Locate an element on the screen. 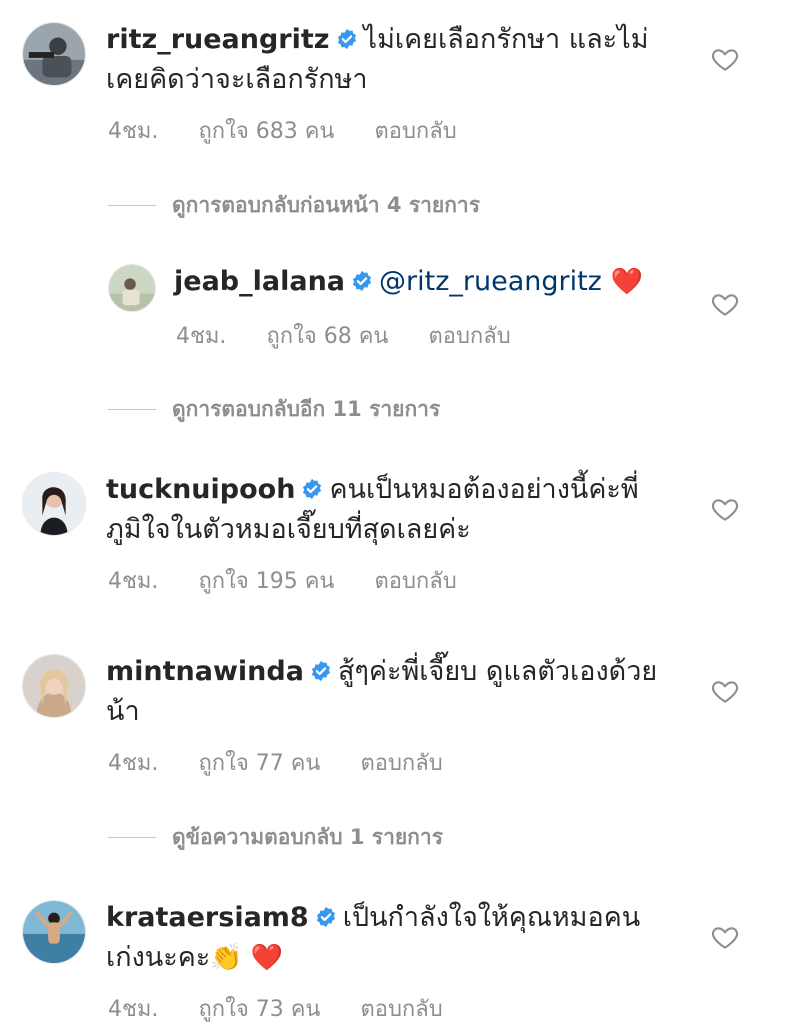 The image size is (785, 1024). view-replies: ดูข้อความตอบกลับ 1 รายการ is located at coordinates (275, 837).